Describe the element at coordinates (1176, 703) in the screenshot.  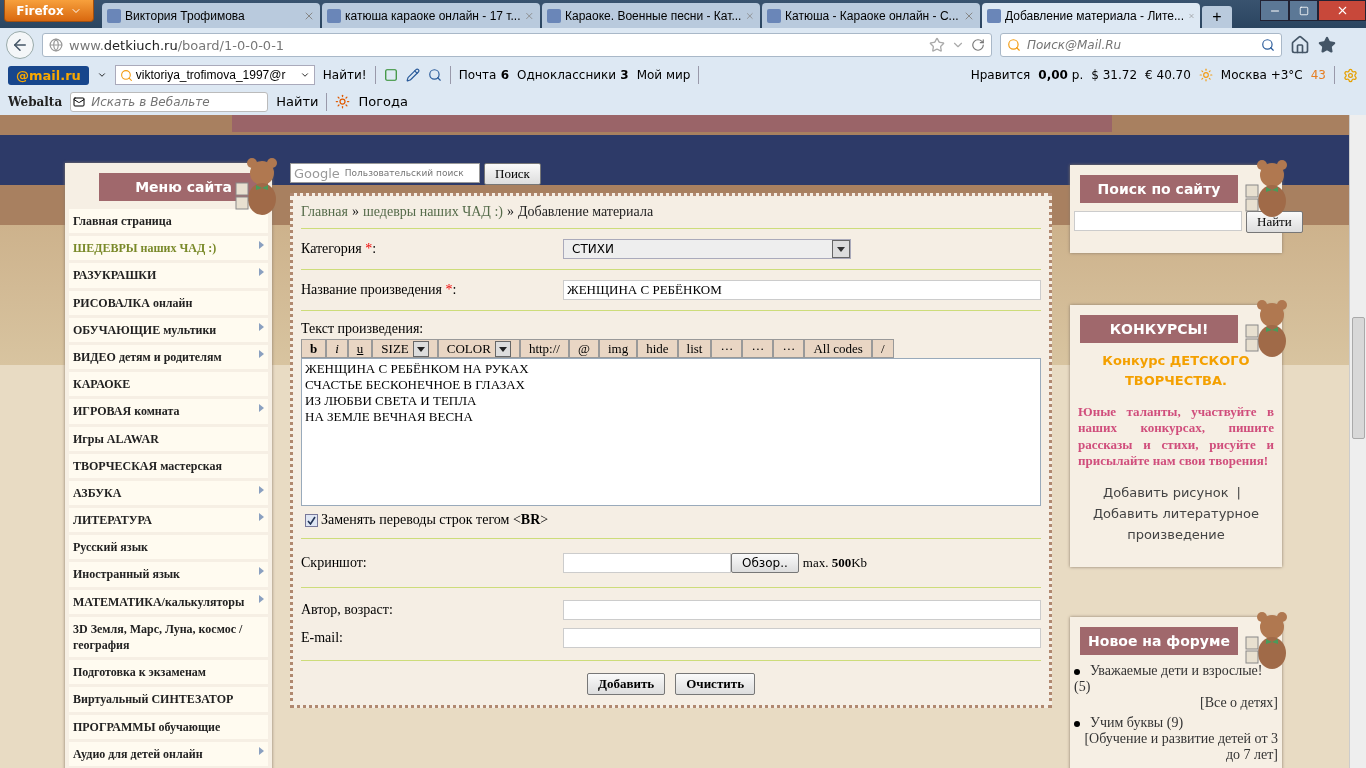
I see `forum-section-link: [Все о детях]` at that location.